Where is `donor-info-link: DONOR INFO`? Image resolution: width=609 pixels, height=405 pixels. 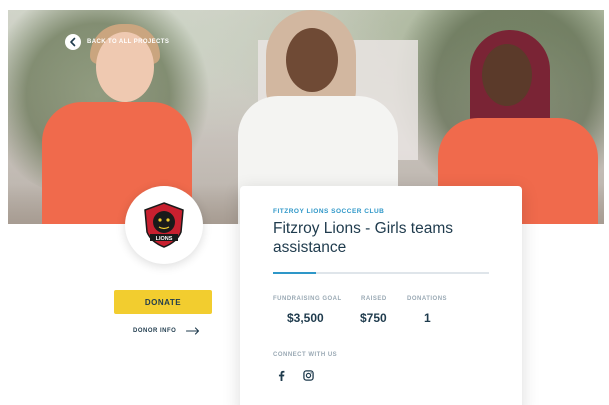 donor-info-link: DONOR INFO is located at coordinates (166, 331).